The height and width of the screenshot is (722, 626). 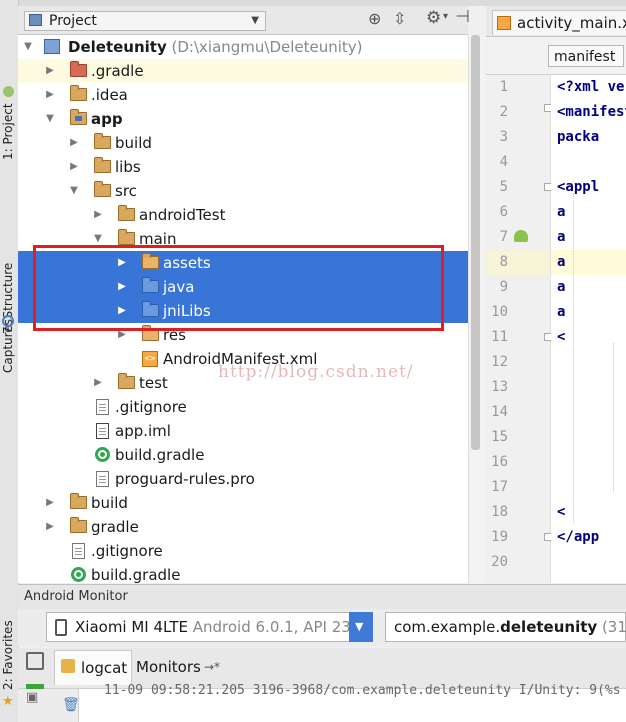 I want to click on process-text: com.example.deleteunity (3196, so click(x=510, y=627).